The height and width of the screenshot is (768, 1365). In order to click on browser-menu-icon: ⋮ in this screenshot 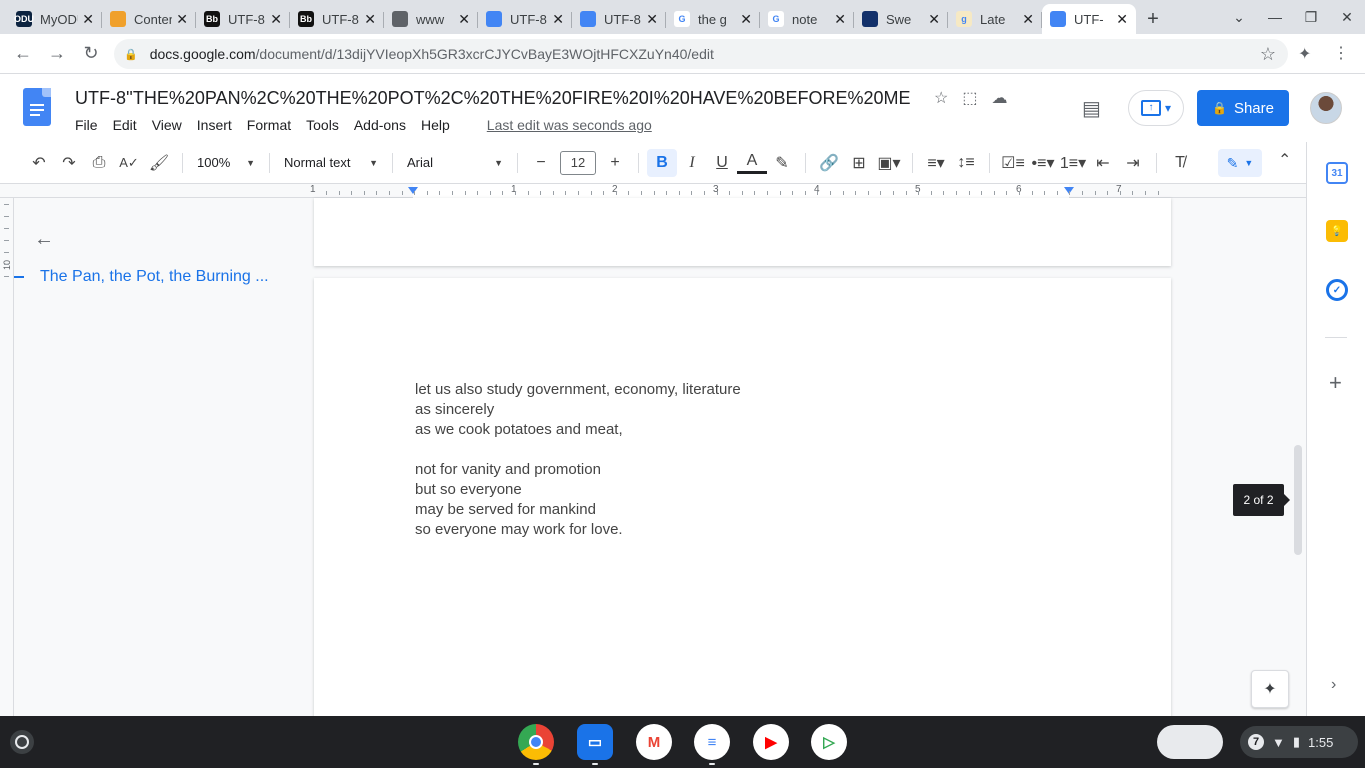, I will do `click(1341, 53)`.